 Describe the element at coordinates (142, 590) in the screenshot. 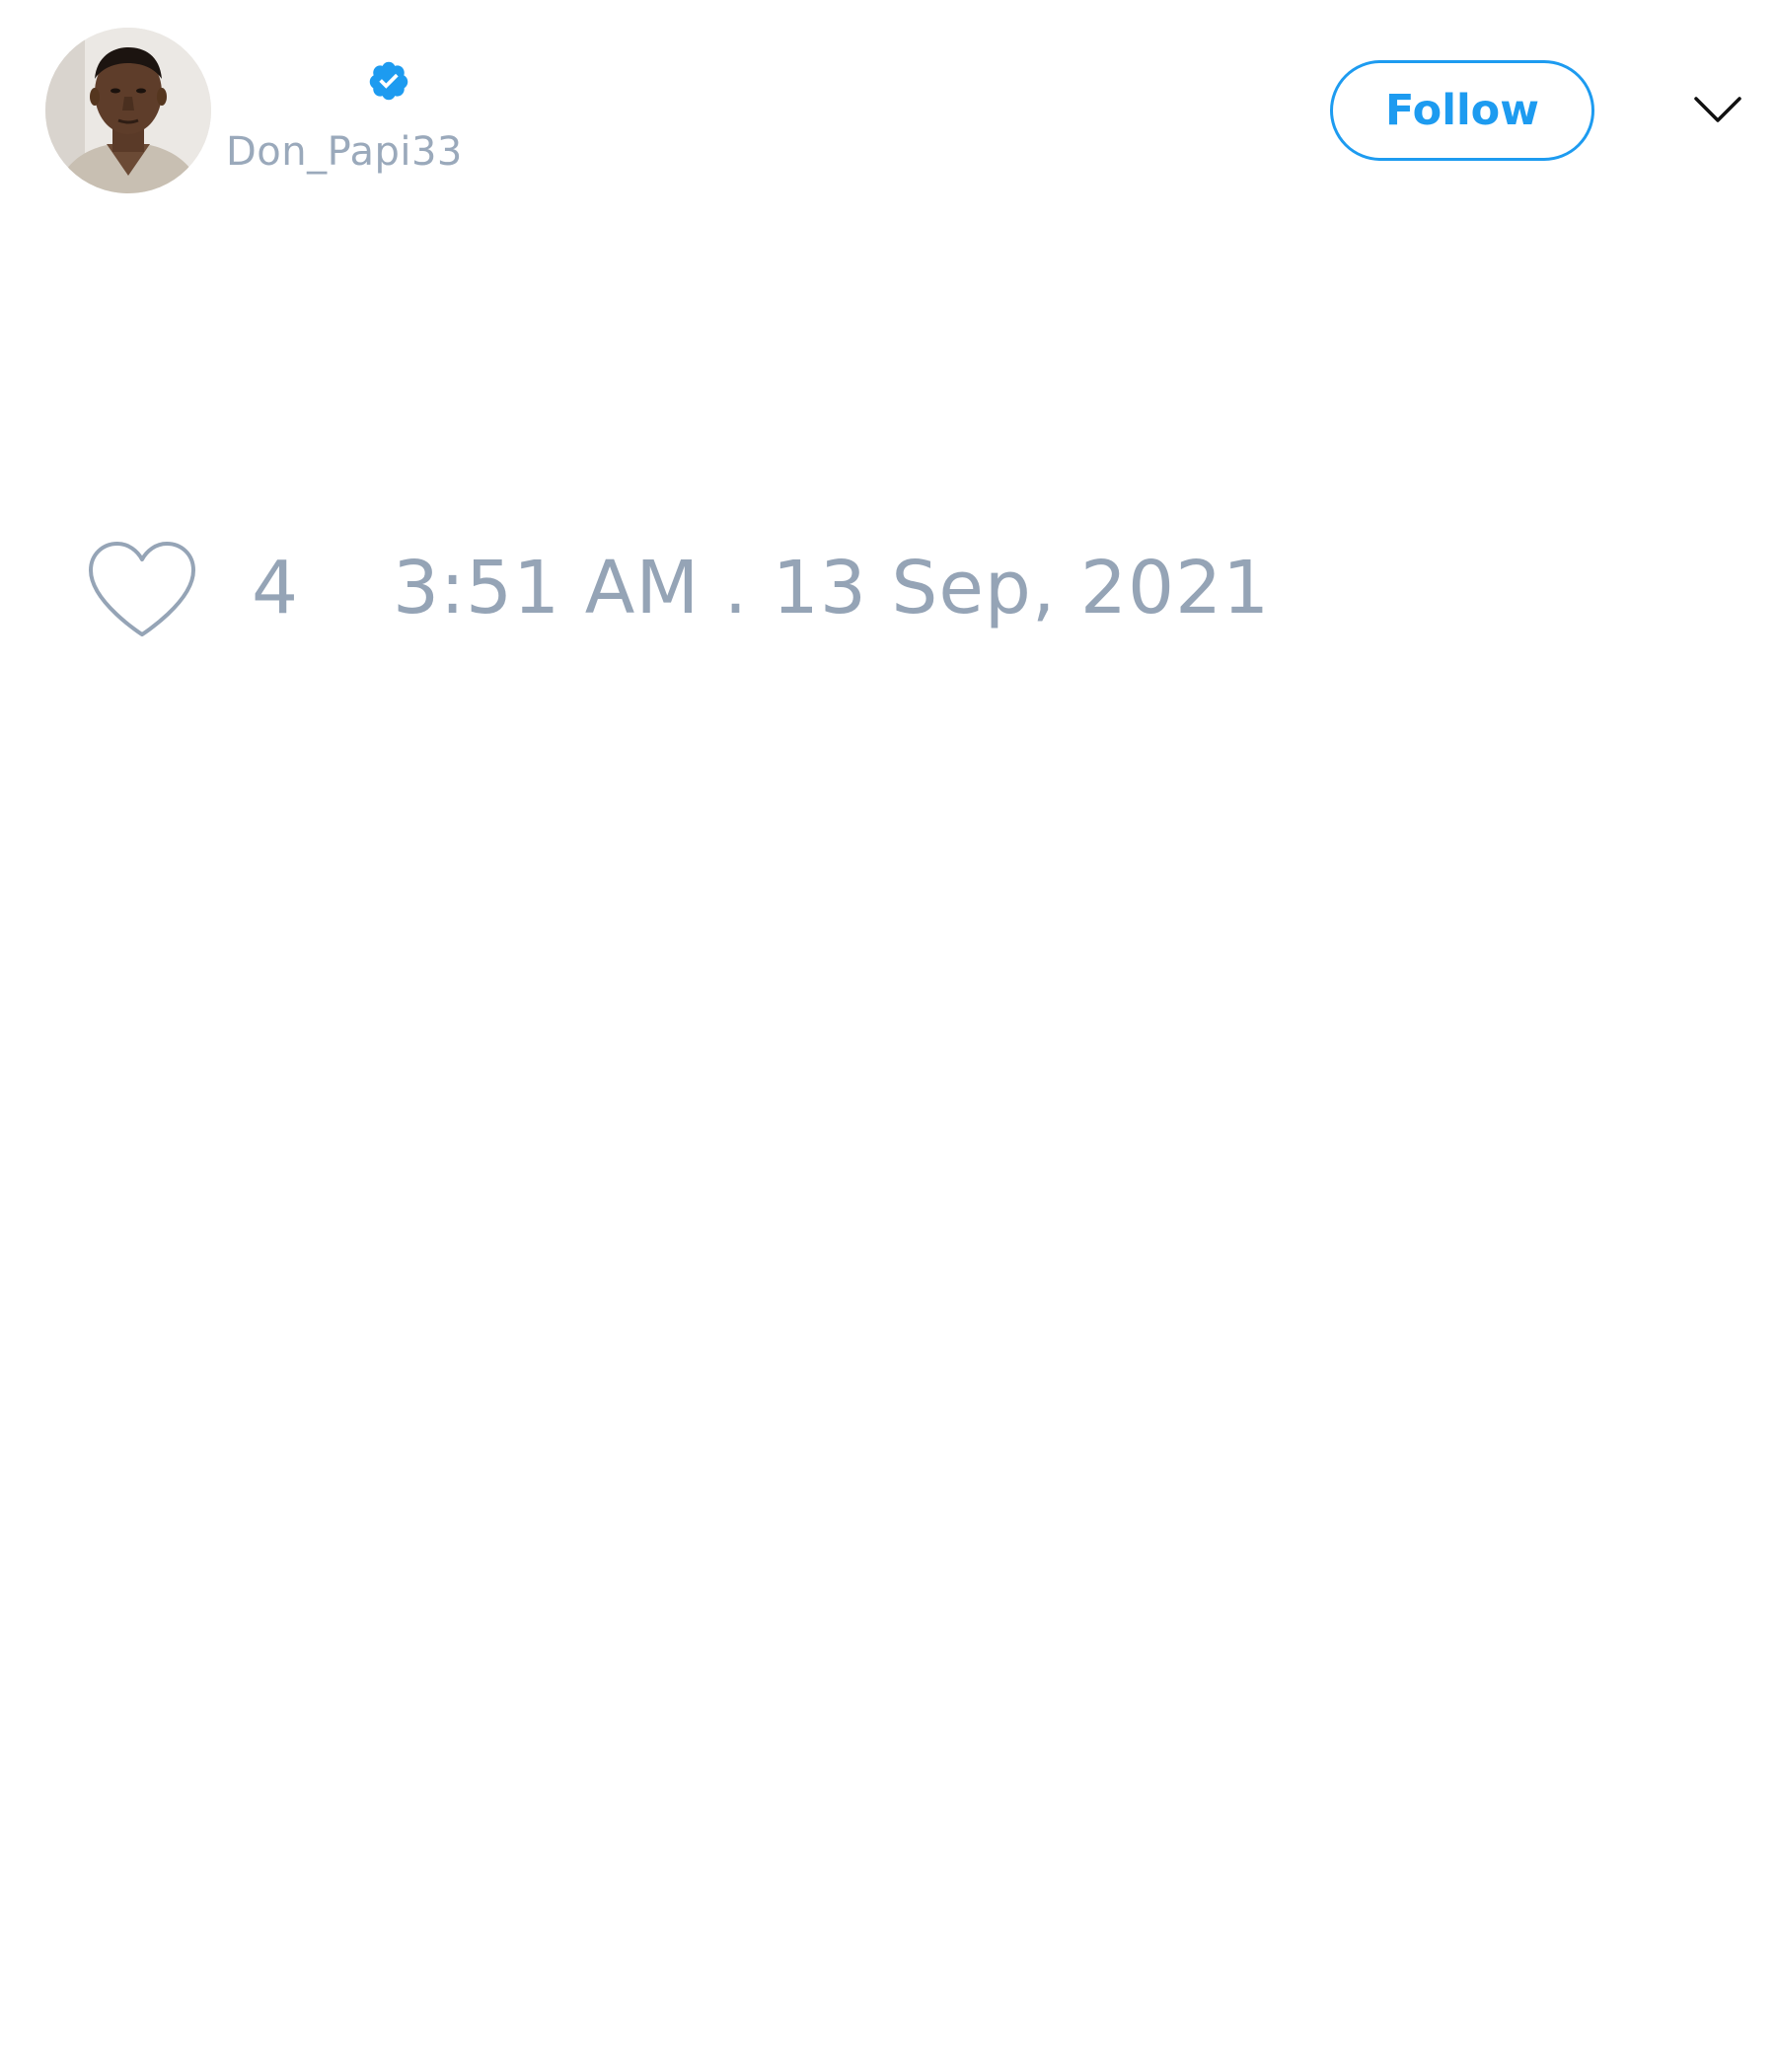

I see `heart-outline-icon` at that location.